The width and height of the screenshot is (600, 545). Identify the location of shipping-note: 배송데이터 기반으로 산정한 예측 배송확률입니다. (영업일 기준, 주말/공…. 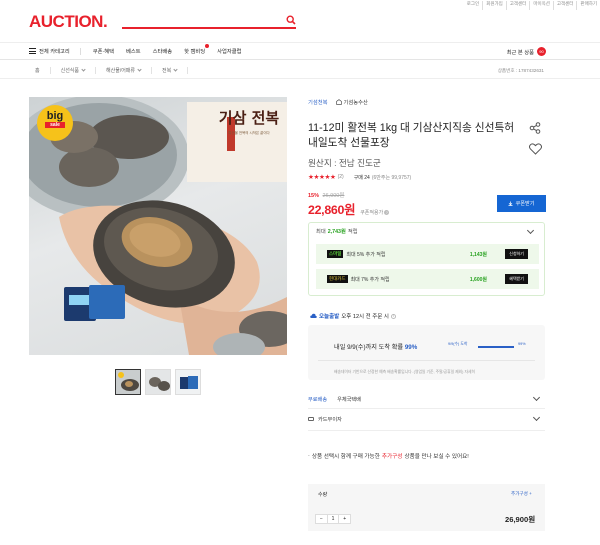
(404, 372).